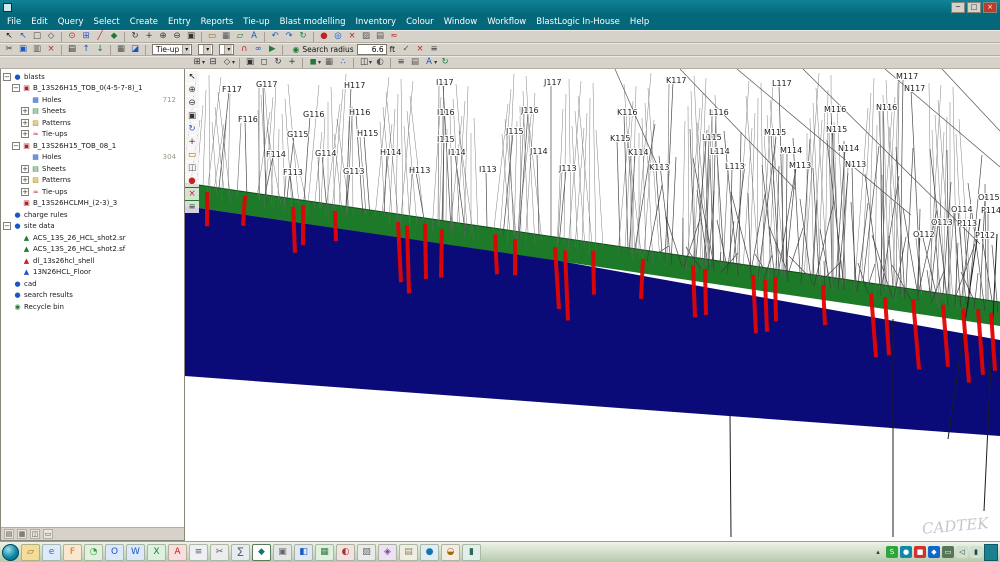 The width and height of the screenshot is (1000, 562). Describe the element at coordinates (37, 50) in the screenshot. I see `paste-icon: ▥` at that location.